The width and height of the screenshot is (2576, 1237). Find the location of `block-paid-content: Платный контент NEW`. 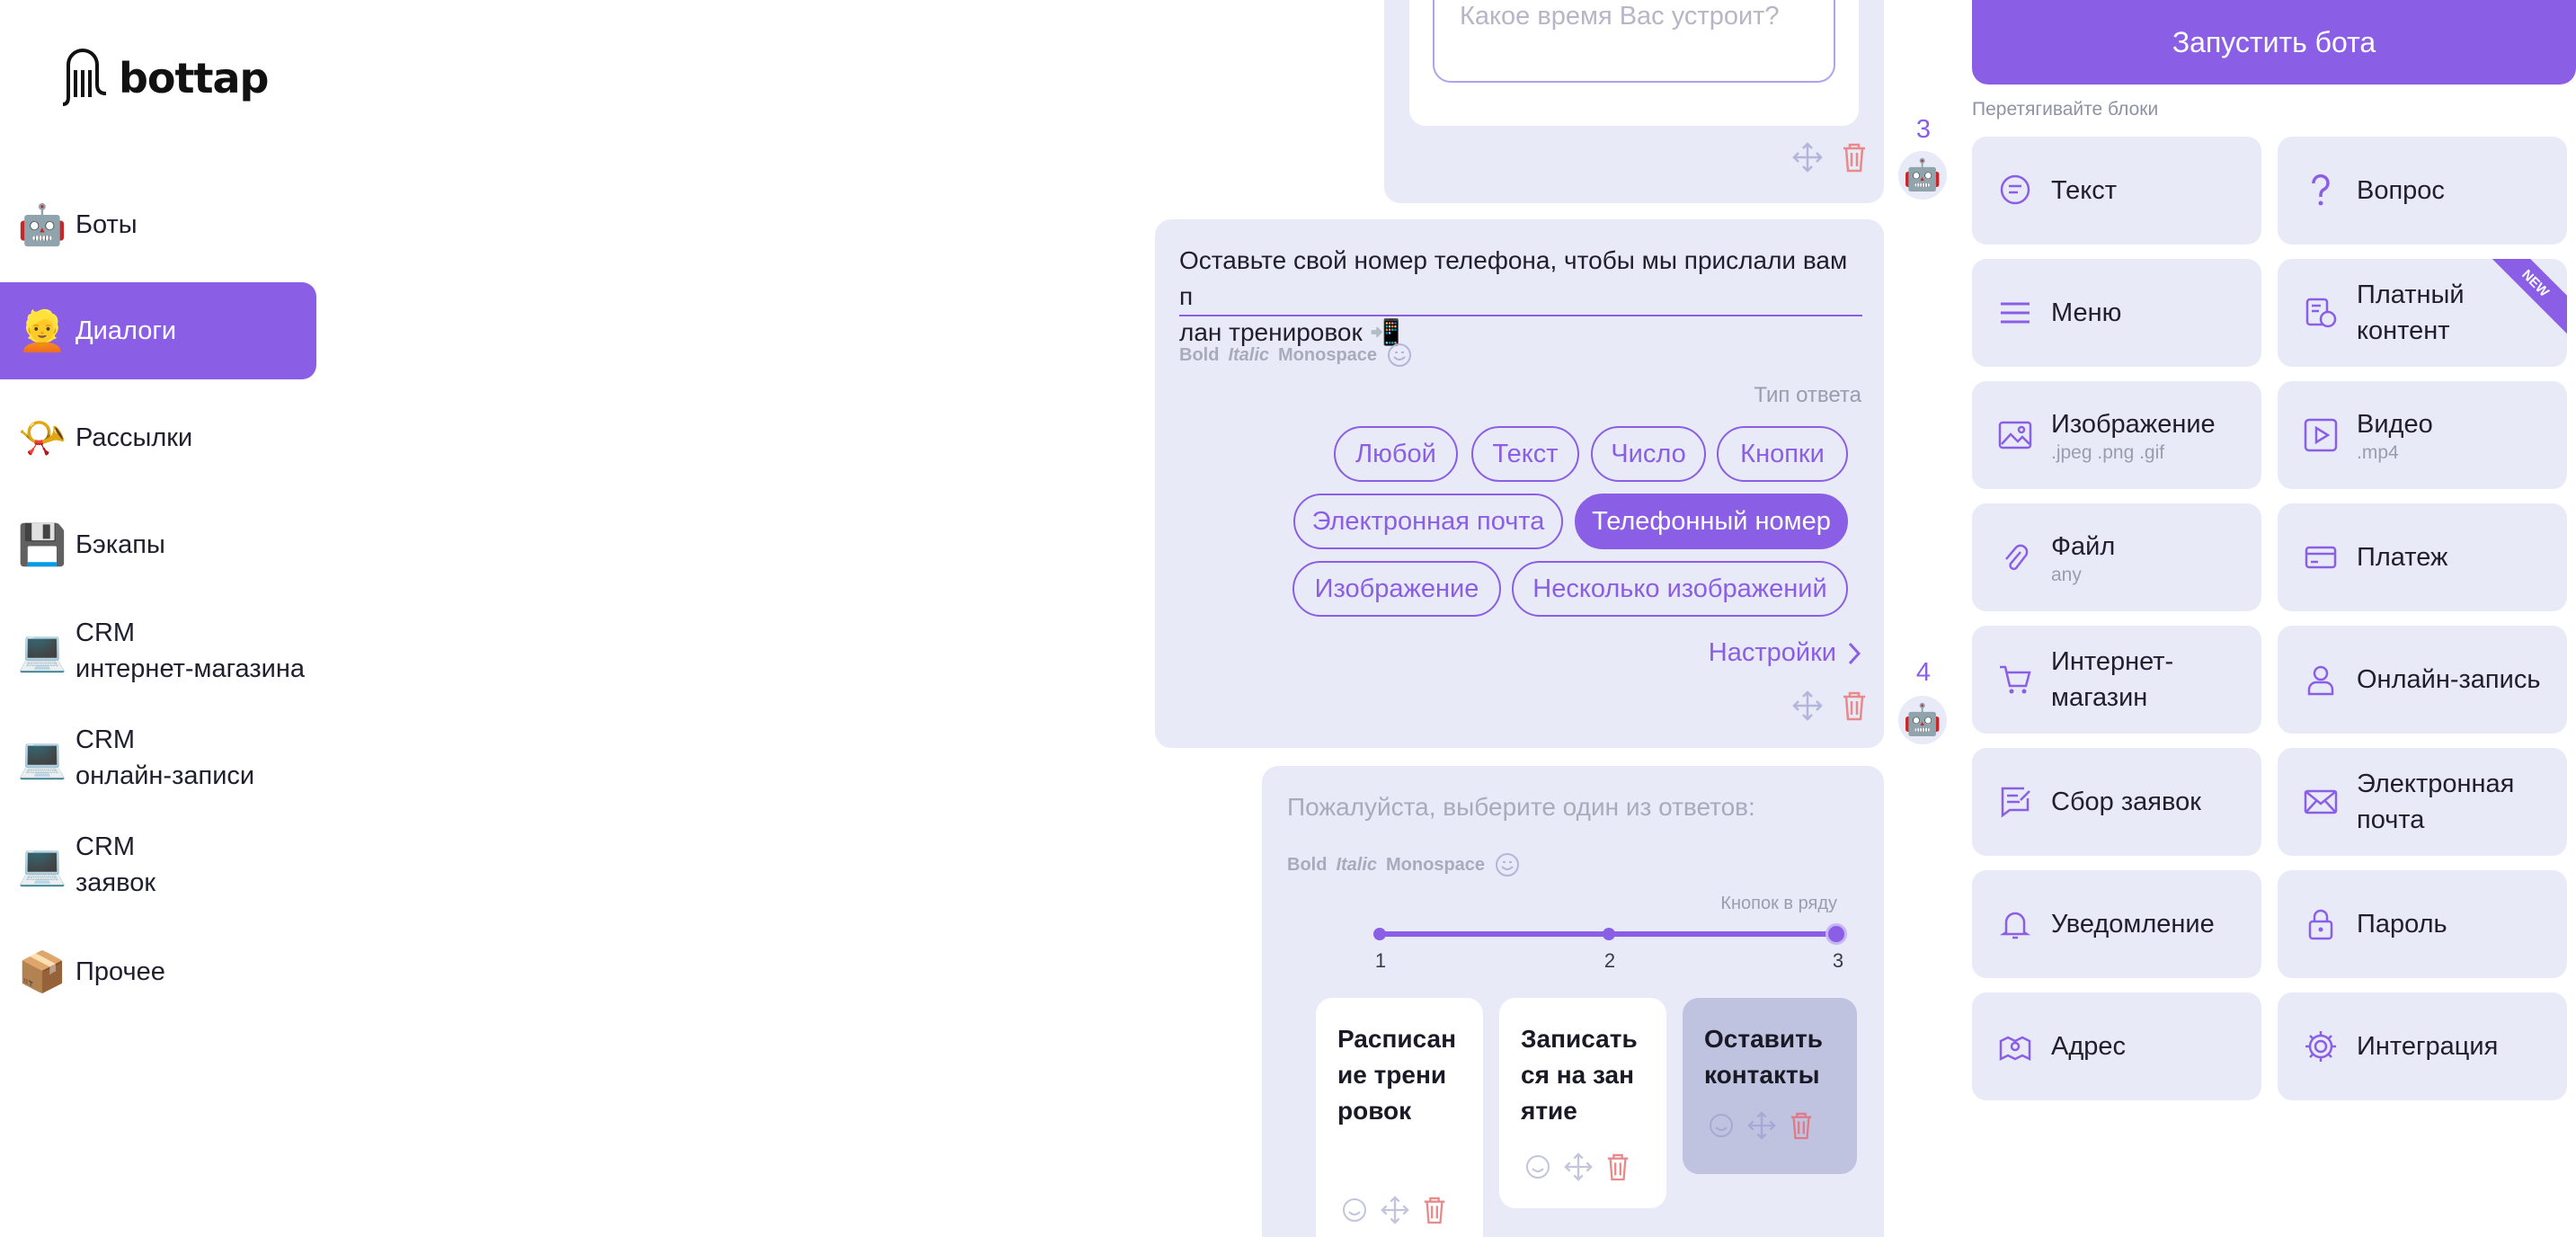

block-paid-content: Платный контент NEW is located at coordinates (2422, 313).